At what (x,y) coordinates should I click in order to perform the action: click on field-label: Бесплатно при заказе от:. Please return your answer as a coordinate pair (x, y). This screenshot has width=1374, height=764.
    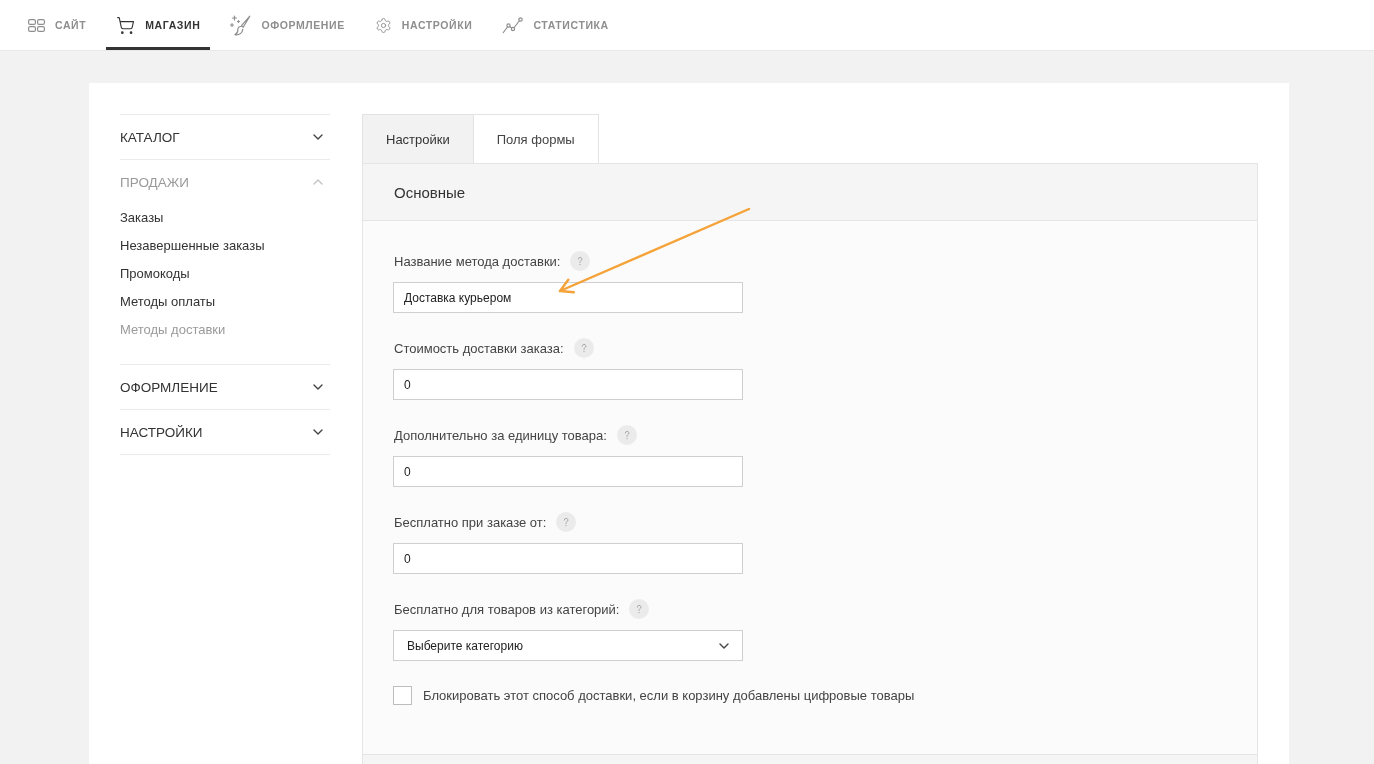
    Looking at the image, I should click on (470, 522).